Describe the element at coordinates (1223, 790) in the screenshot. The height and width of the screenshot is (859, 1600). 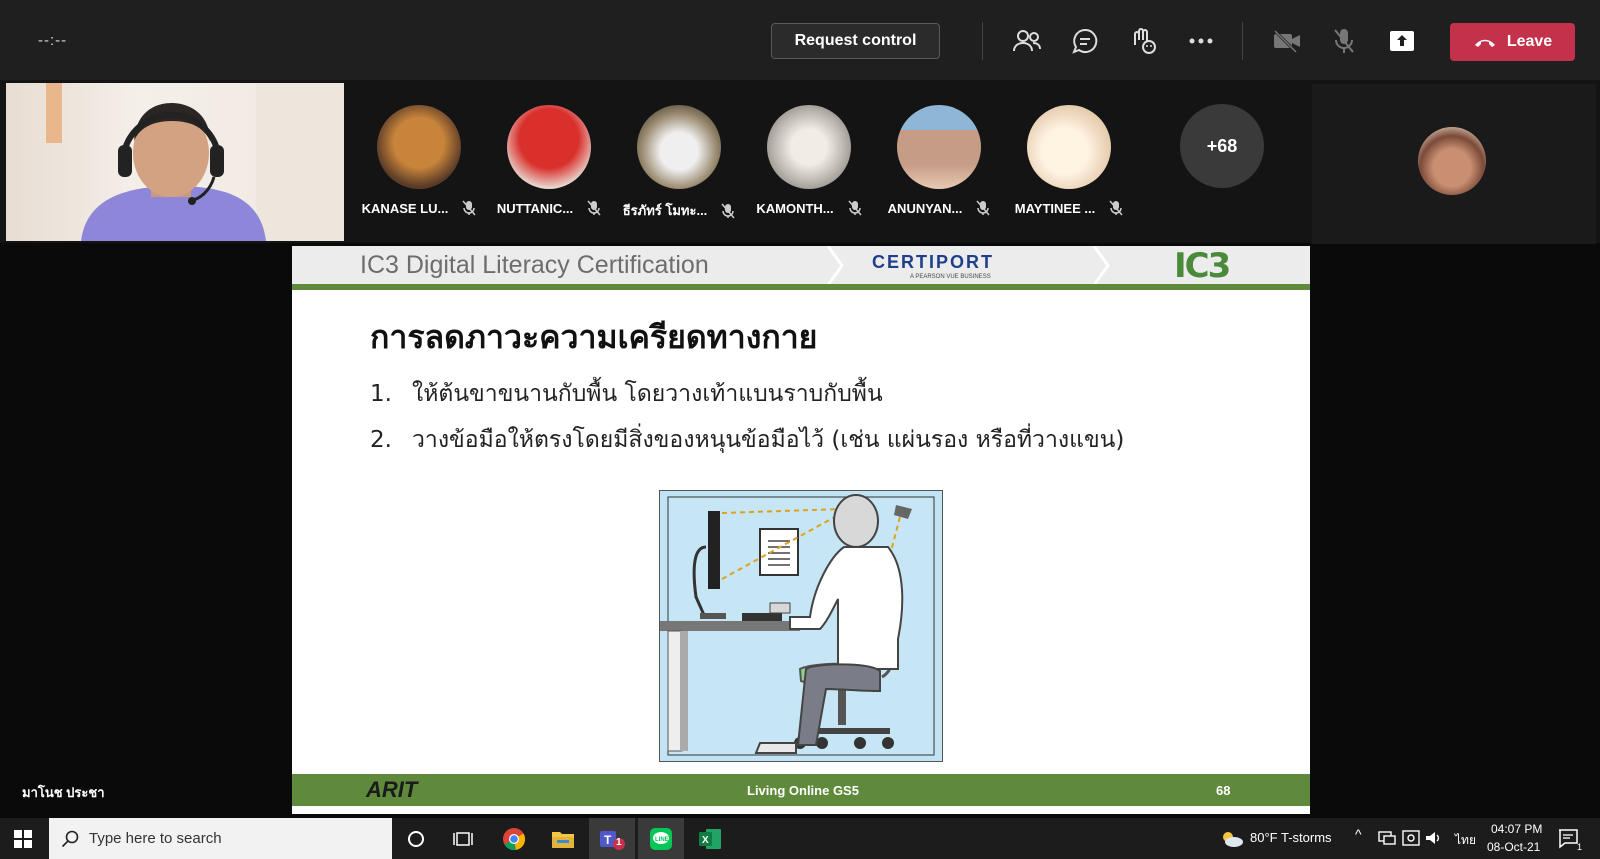
I see `slide-page-number: 68` at that location.